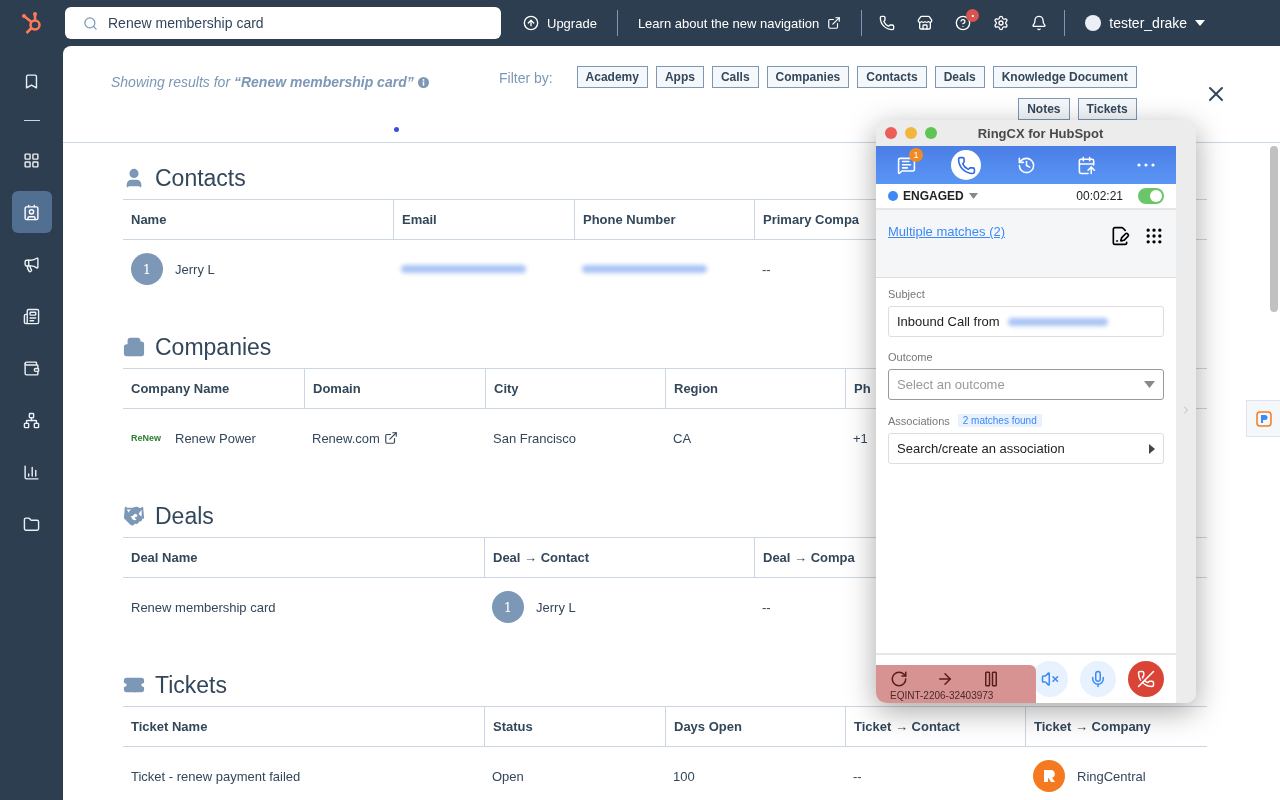  What do you see at coordinates (935, 727) in the screenshot?
I see `column-header: Ticket → Contact` at bounding box center [935, 727].